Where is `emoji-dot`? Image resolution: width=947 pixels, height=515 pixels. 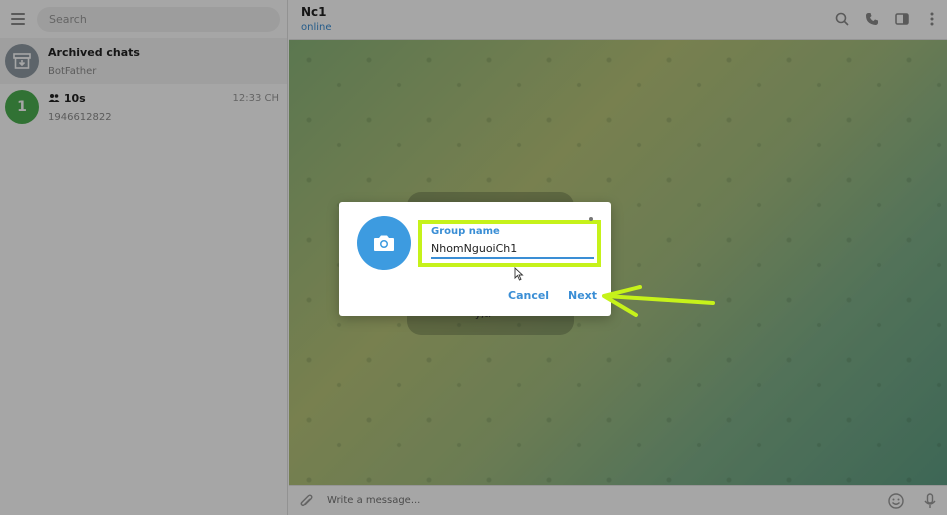 emoji-dot is located at coordinates (591, 219).